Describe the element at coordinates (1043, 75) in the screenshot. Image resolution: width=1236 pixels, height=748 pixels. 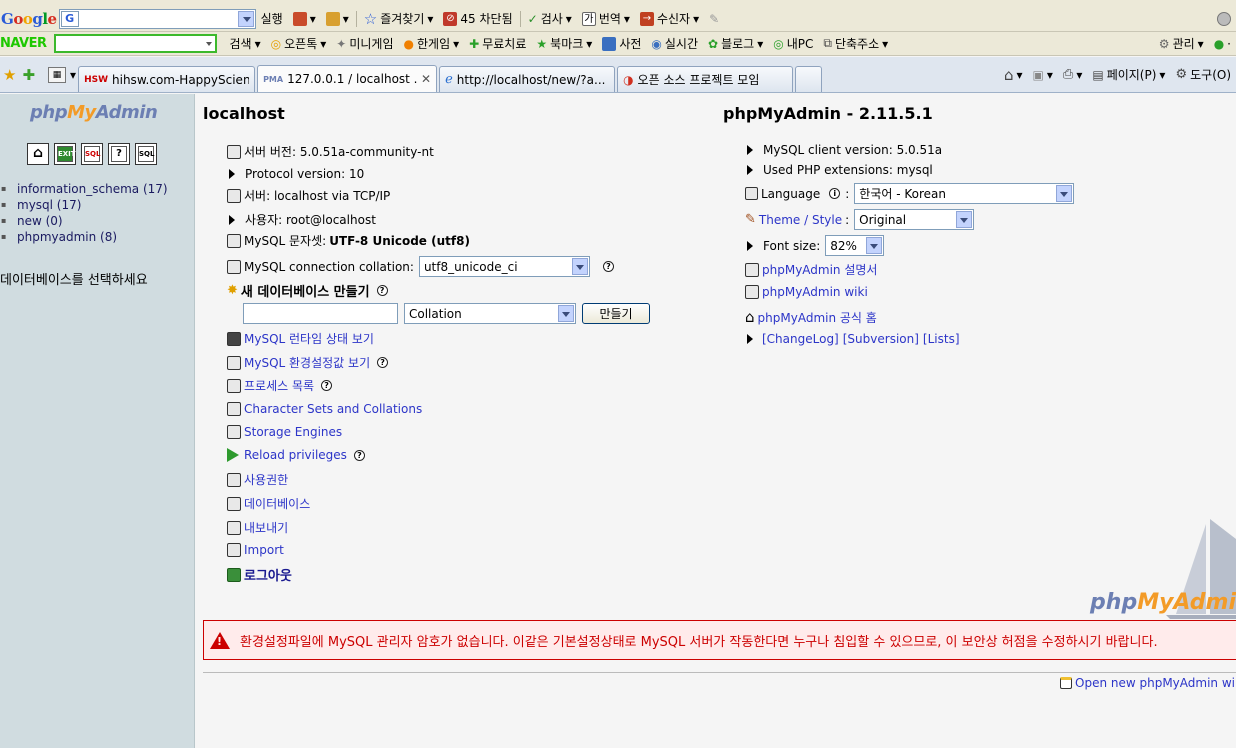
I see `feeds-button: ▣ ▾` at that location.